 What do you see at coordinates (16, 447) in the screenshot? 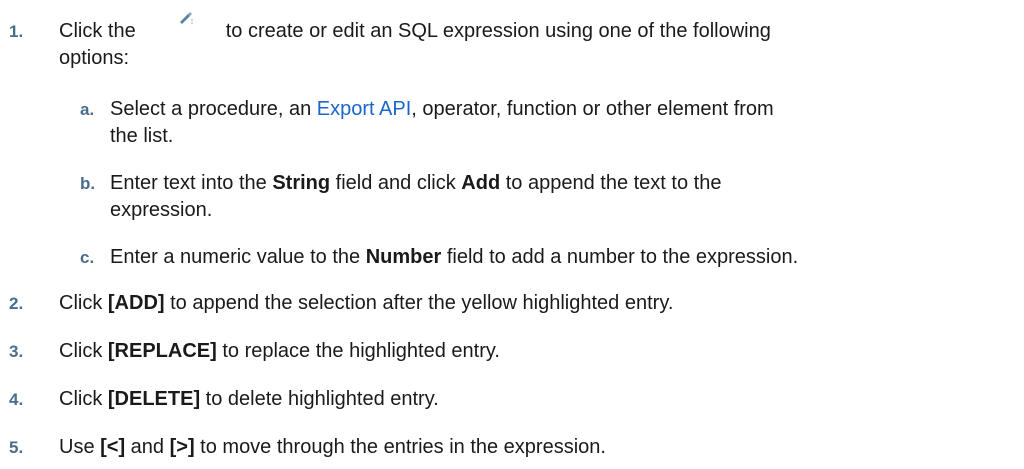
I see `step-number: 5.` at bounding box center [16, 447].